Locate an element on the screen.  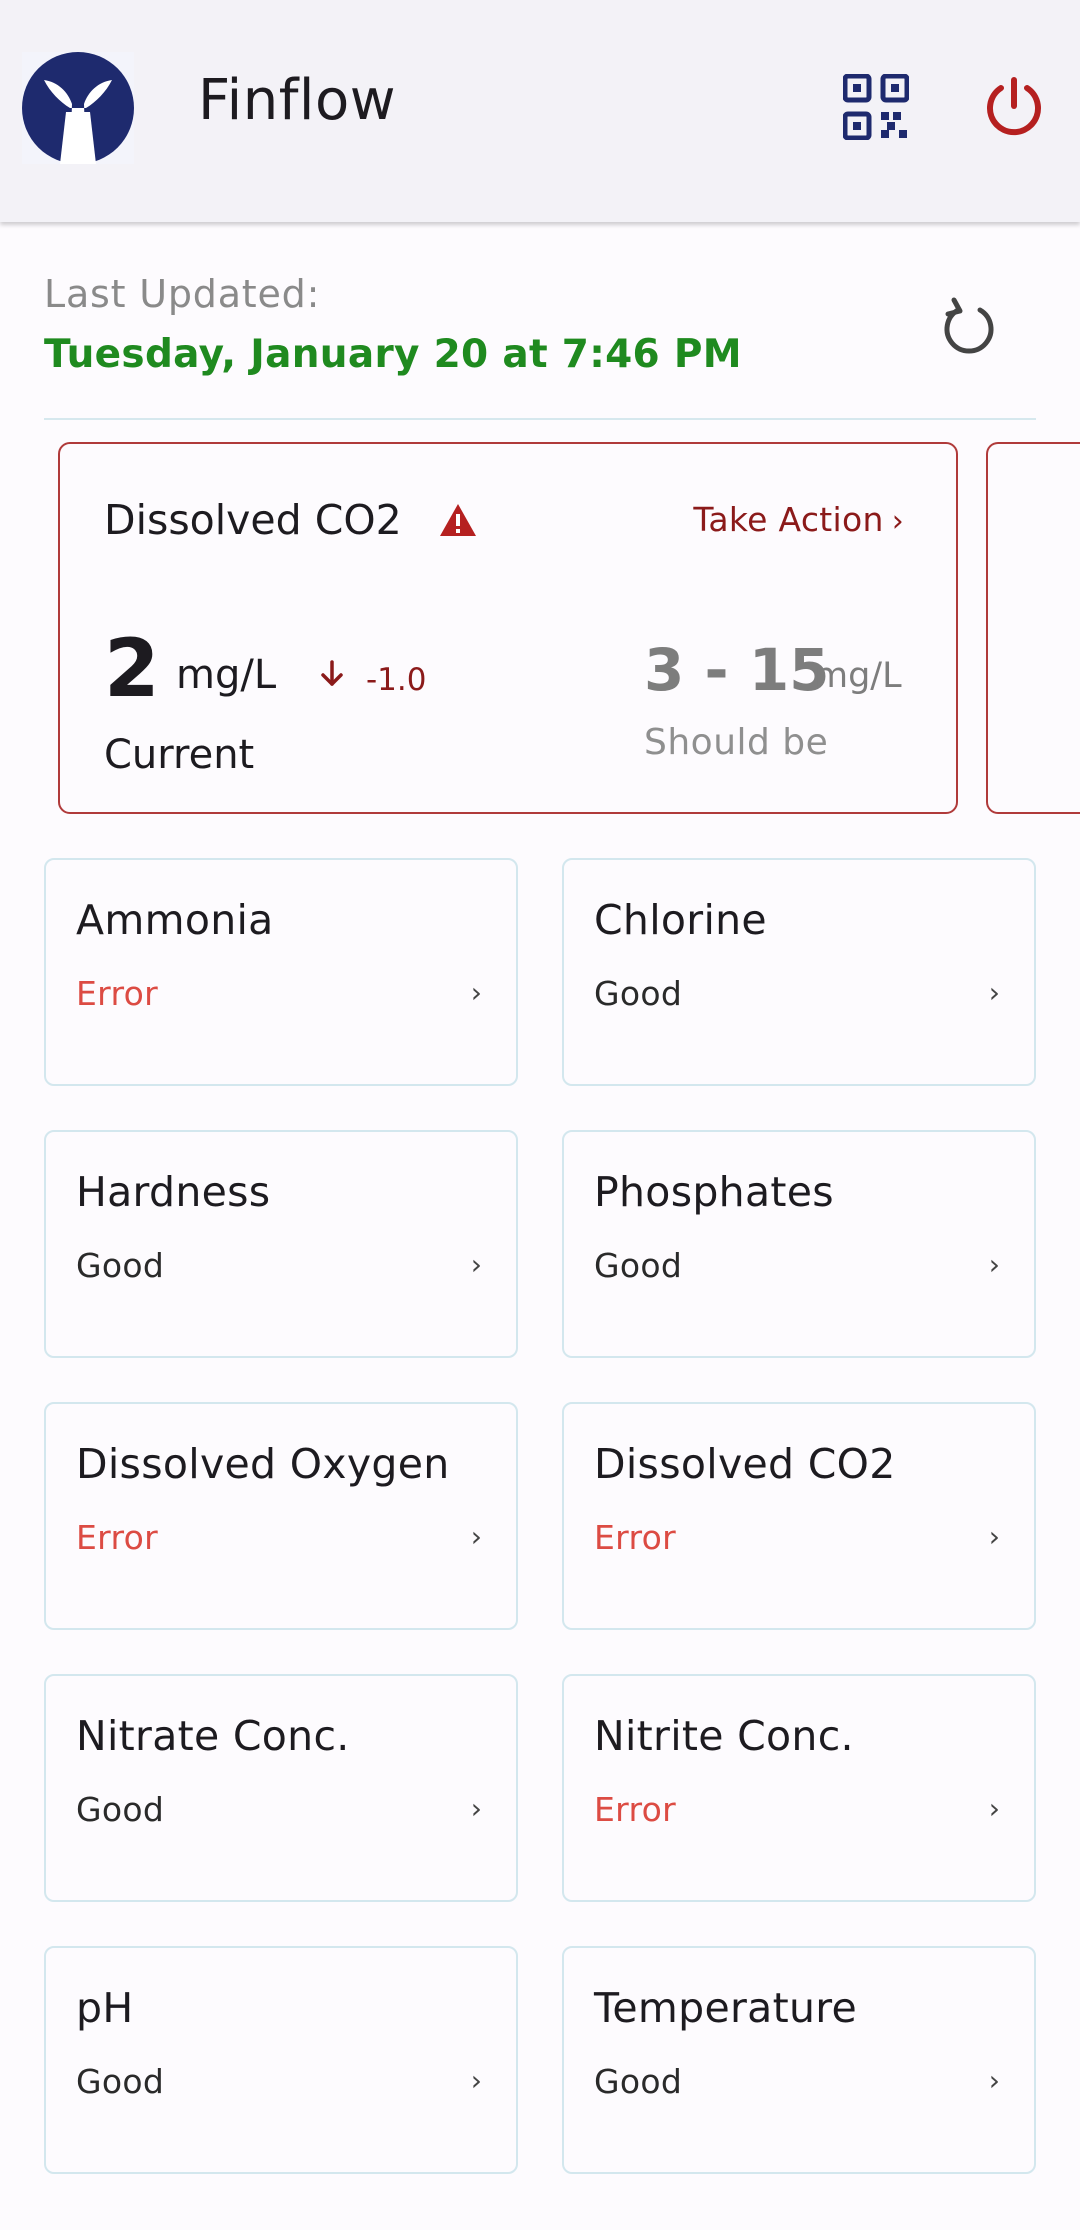
parameter-name: Hardness is located at coordinates (173, 1192).